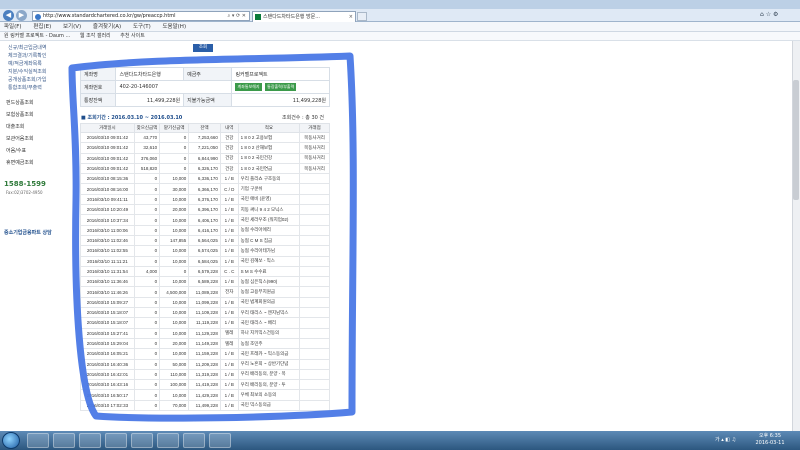  Describe the element at coordinates (204, 395) in the screenshot. I see `table-cell: 11,429,228` at that location.